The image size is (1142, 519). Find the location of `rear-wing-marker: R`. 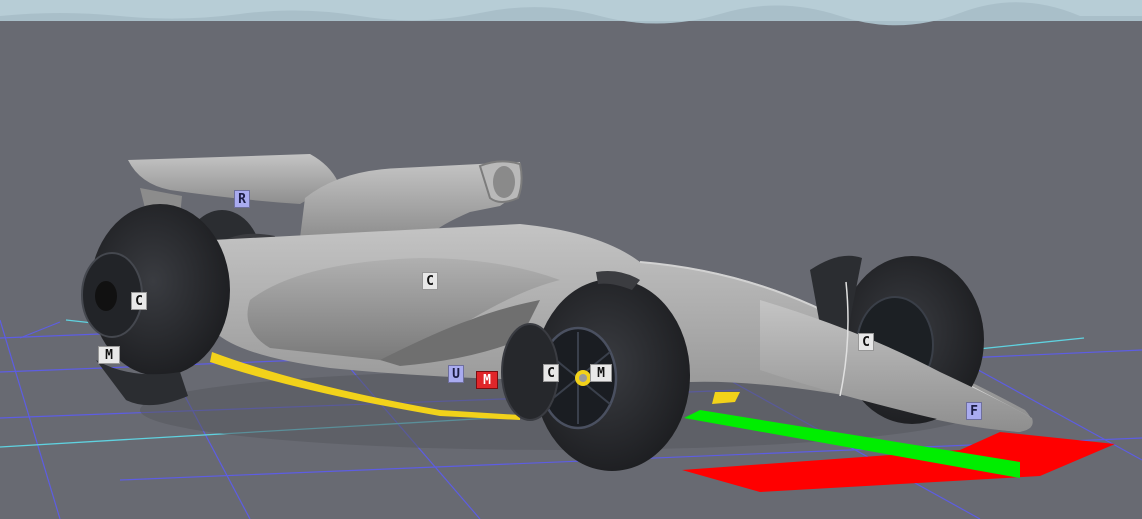

rear-wing-marker: R is located at coordinates (242, 199).